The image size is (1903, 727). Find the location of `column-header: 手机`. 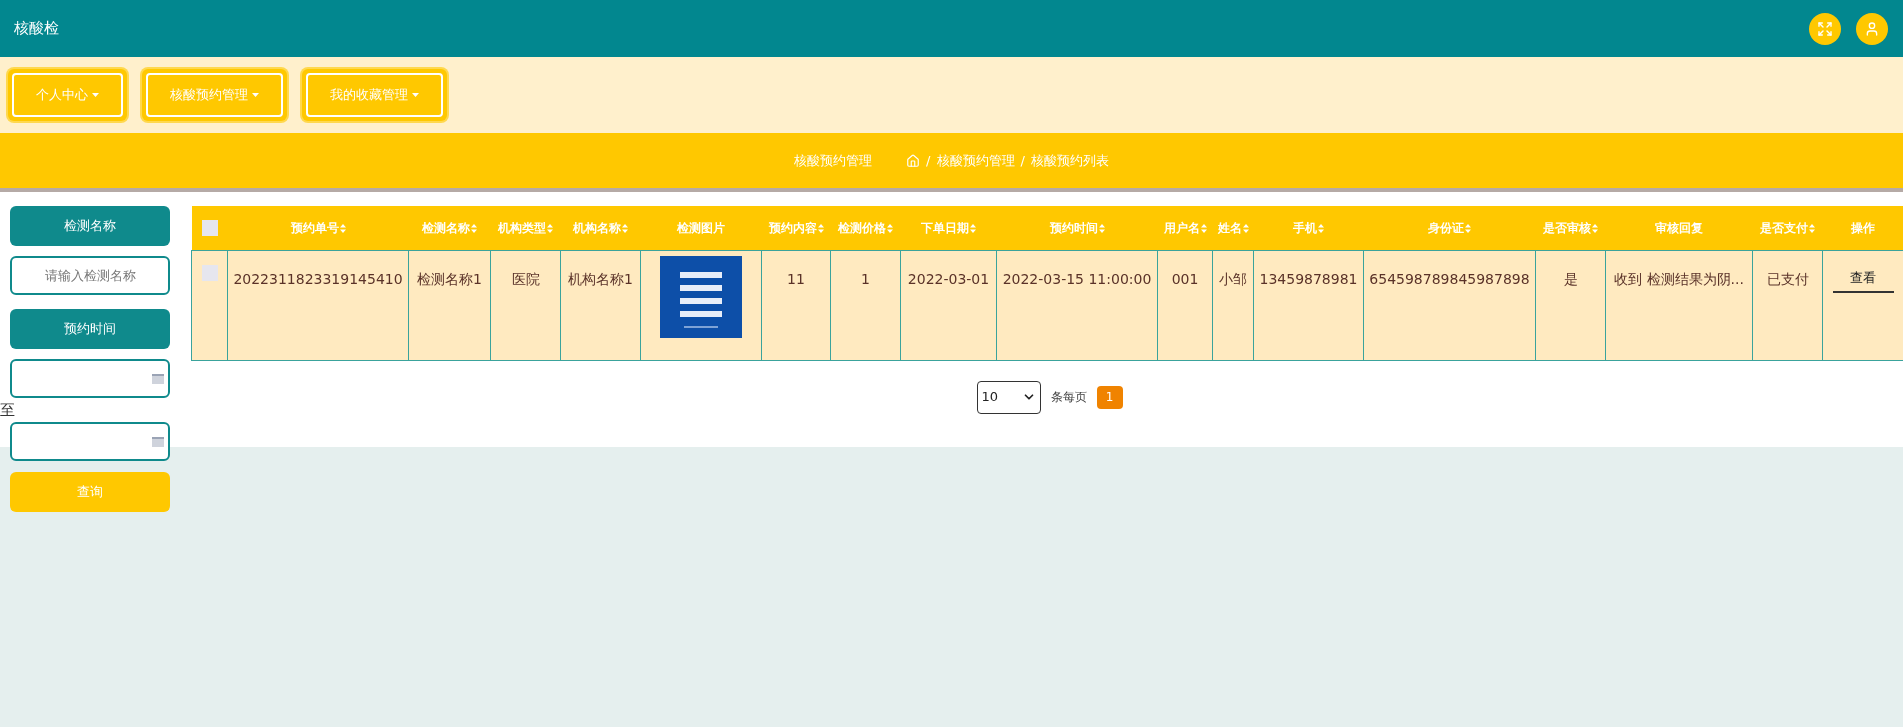

column-header: 手机 is located at coordinates (1308, 228).